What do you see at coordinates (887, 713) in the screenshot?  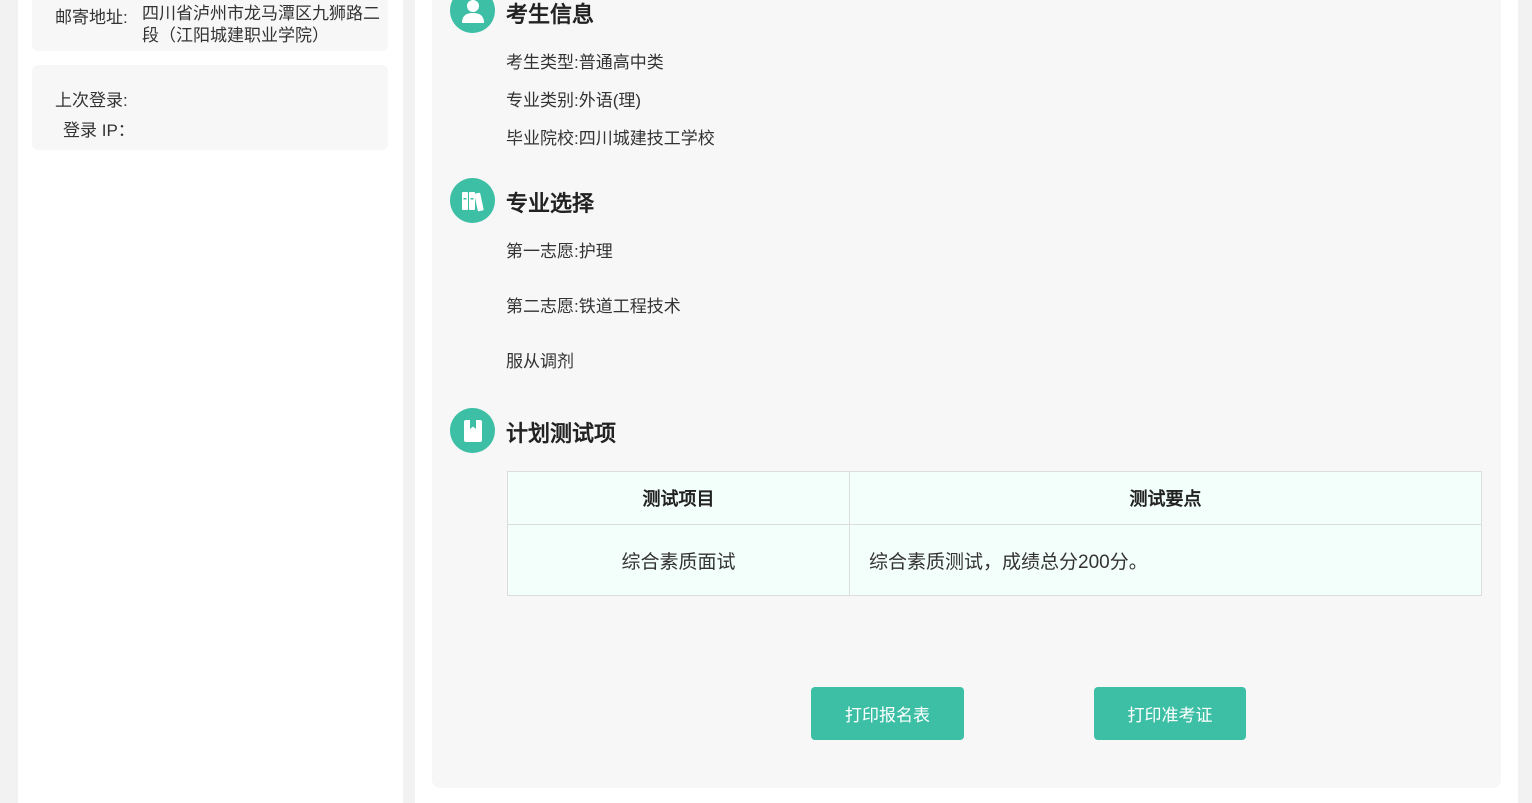 I see `print-form-button: 打印报名表` at bounding box center [887, 713].